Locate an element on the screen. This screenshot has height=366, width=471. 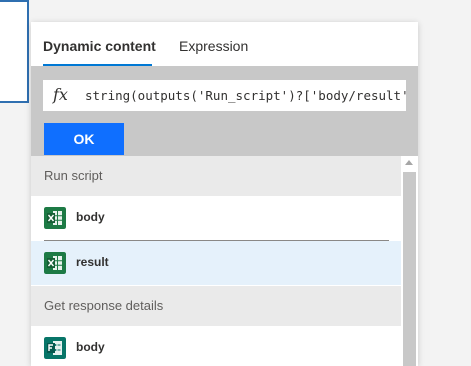
tab-bar: Dynamic content Expression is located at coordinates (224, 44).